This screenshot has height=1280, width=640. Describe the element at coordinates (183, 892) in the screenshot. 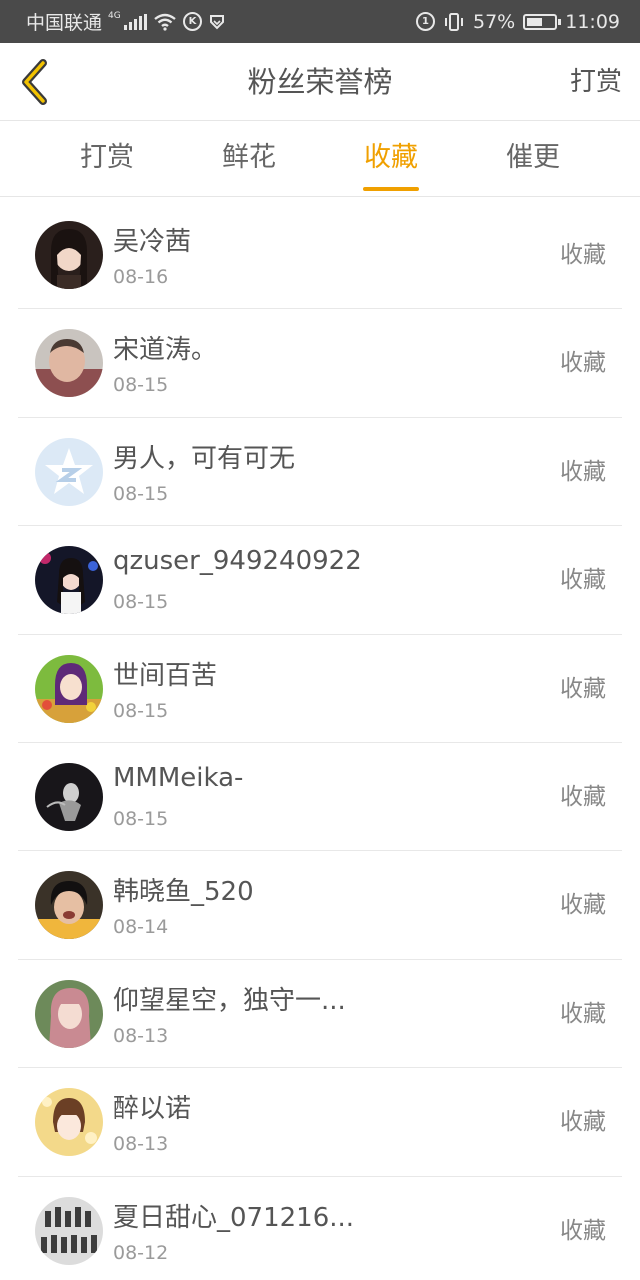

I see `user-name: 韩晓鱼_520` at that location.